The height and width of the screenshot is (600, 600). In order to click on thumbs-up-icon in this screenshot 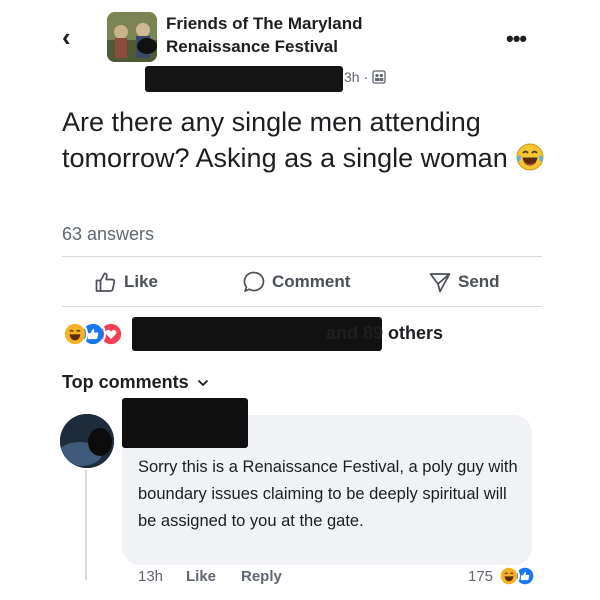, I will do `click(105, 282)`.